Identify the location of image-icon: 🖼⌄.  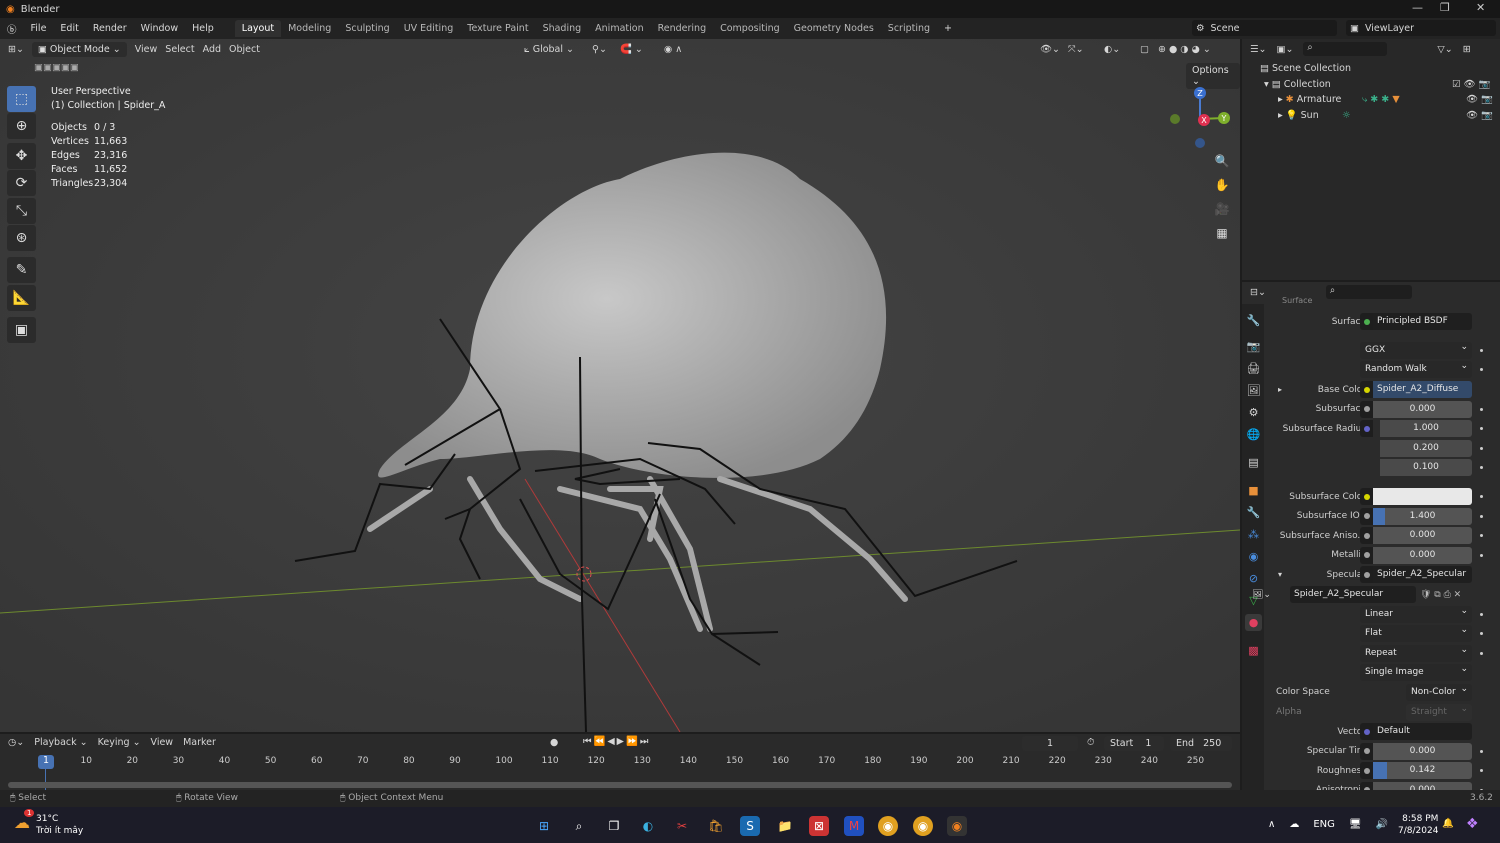
(1261, 595).